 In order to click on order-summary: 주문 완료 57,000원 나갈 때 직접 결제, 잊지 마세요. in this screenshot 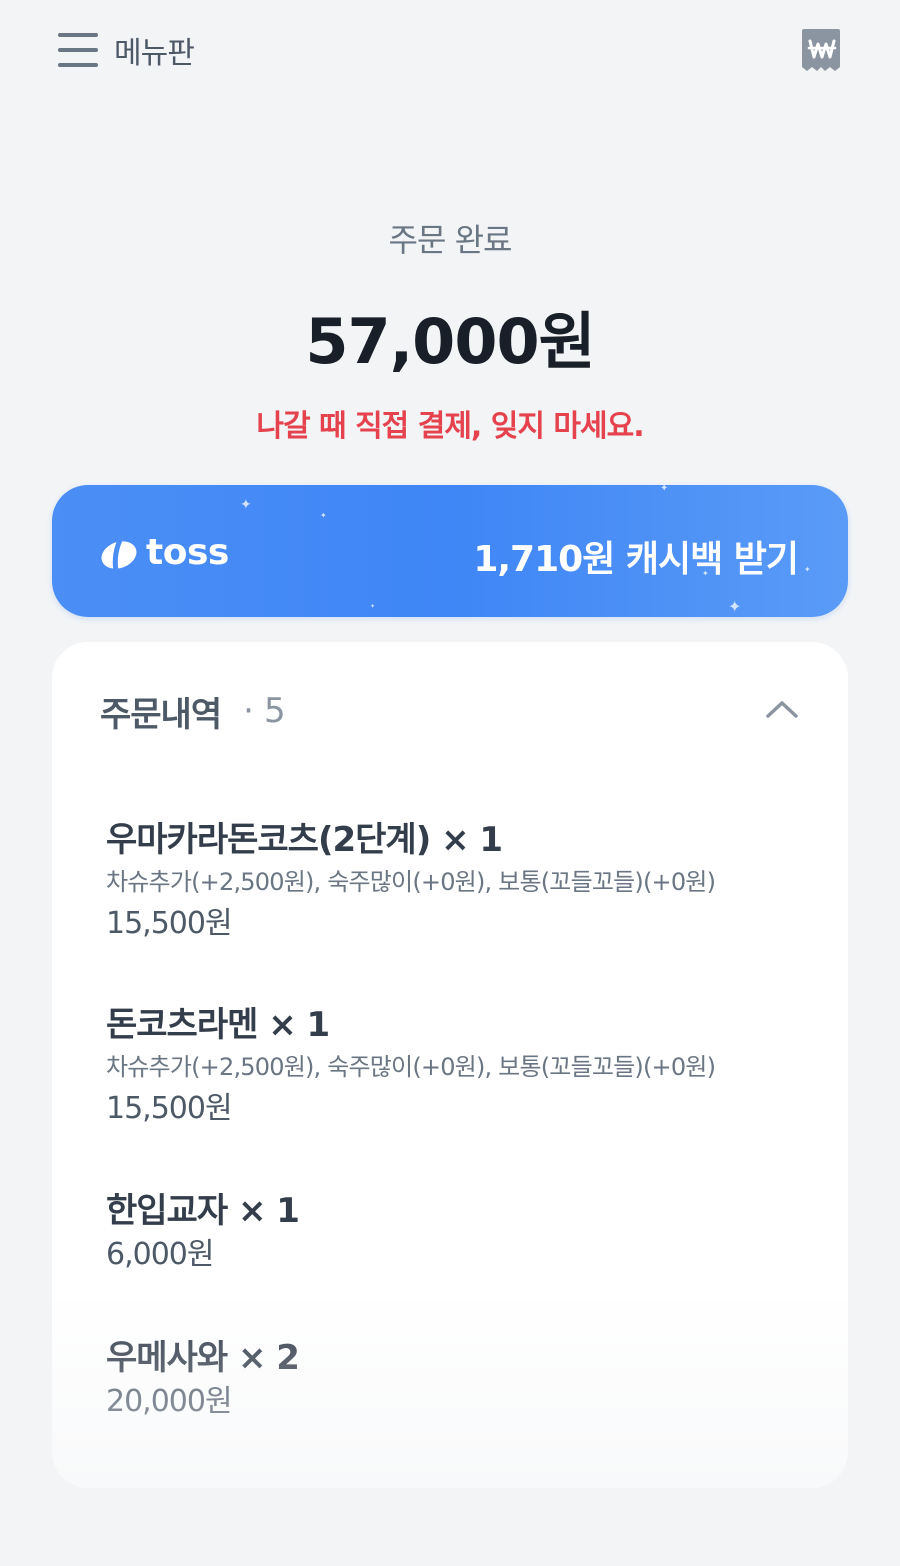, I will do `click(450, 330)`.